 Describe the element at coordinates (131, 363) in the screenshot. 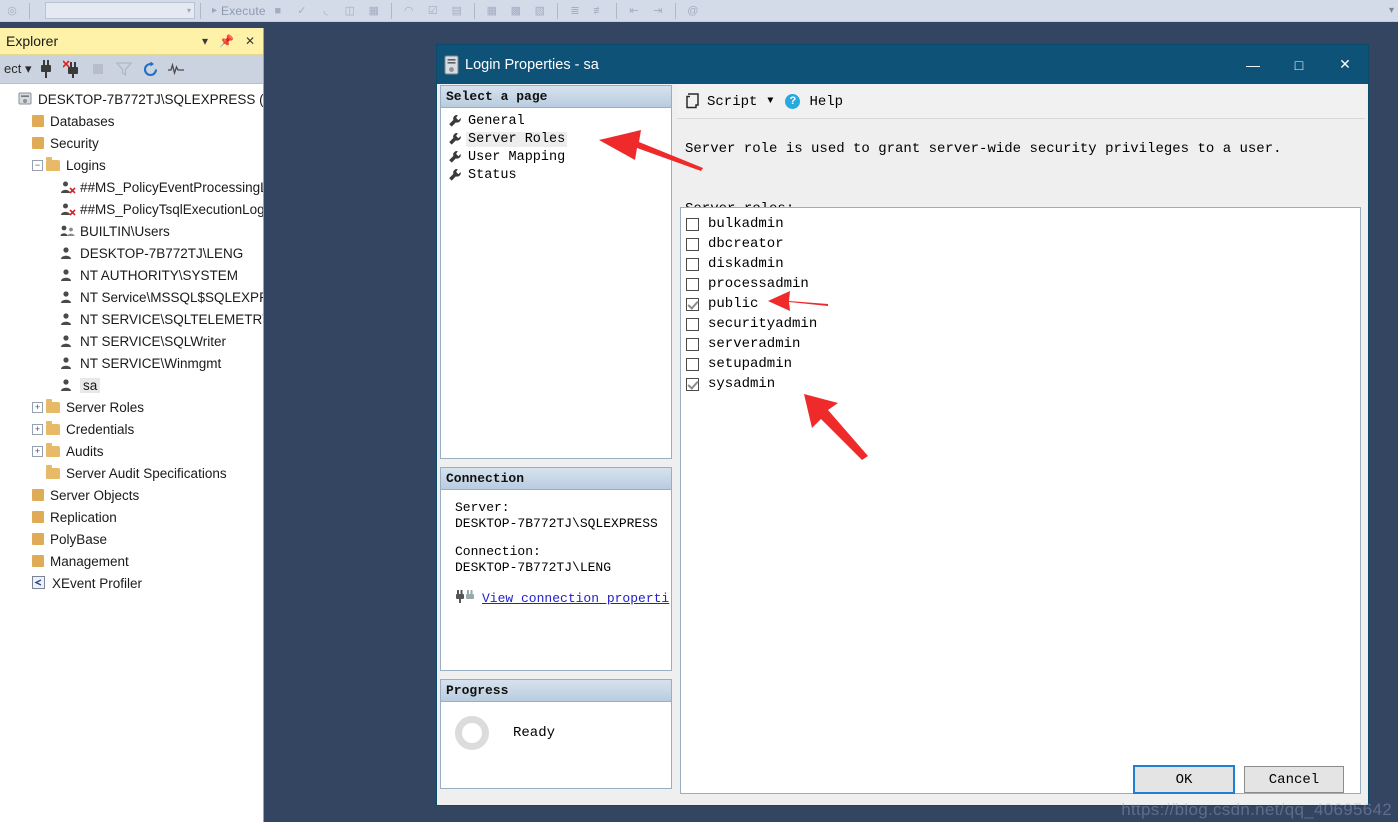

I see `tree-item: NT SERVICE\Winmgmt` at that location.